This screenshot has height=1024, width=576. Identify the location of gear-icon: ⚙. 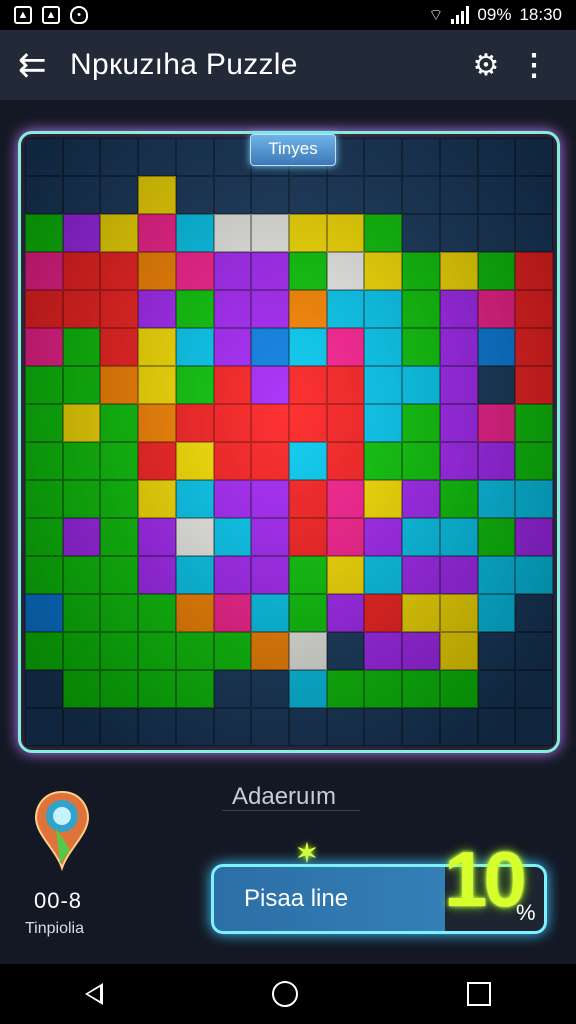
(486, 65).